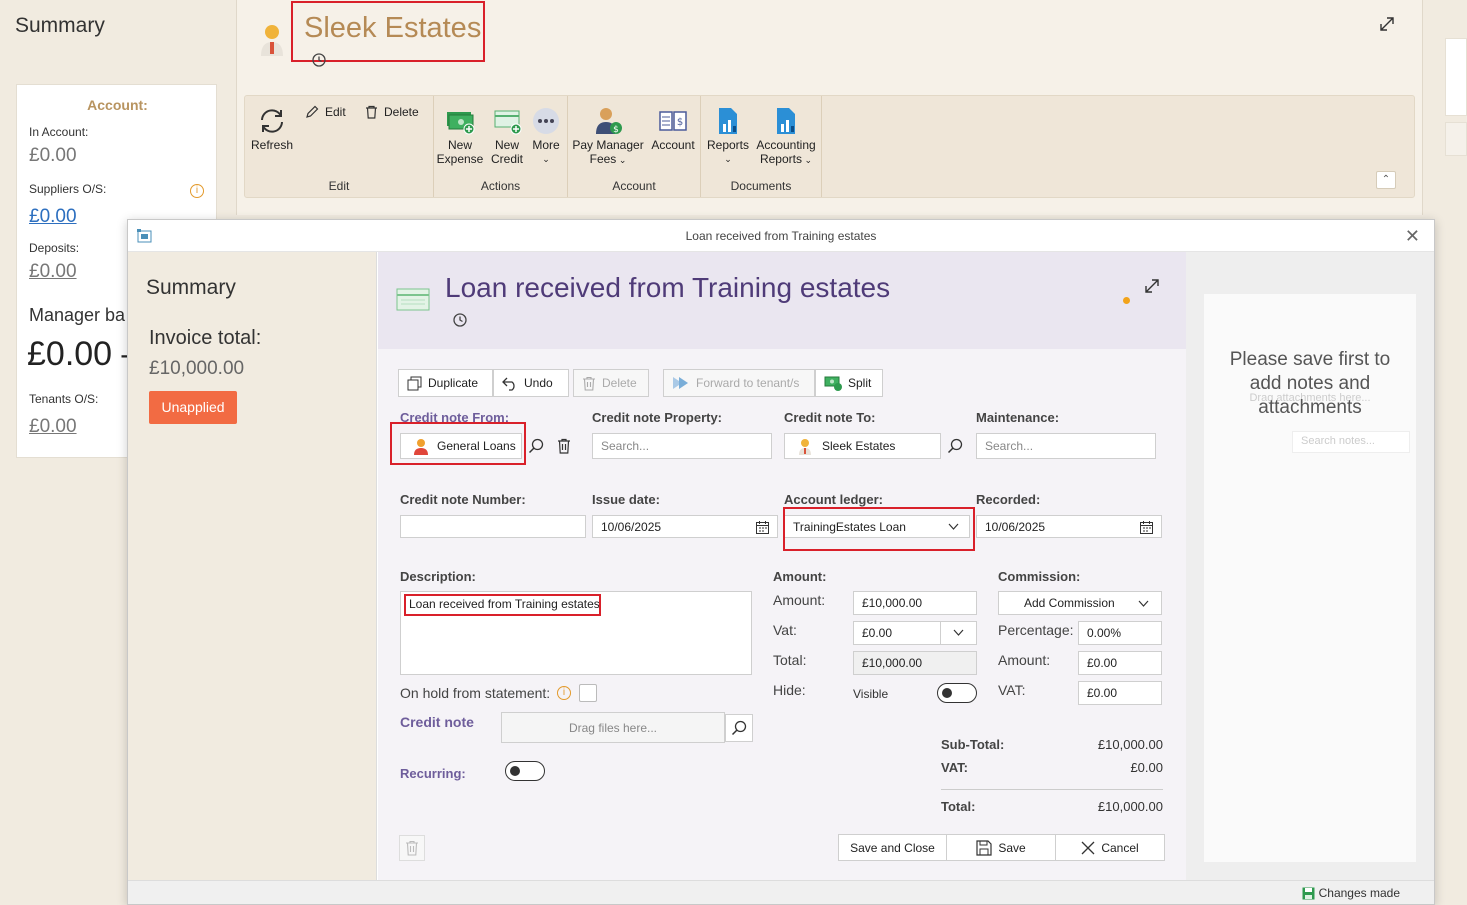  What do you see at coordinates (475, 693) in the screenshot?
I see `on-hold-label: On hold from statement:` at bounding box center [475, 693].